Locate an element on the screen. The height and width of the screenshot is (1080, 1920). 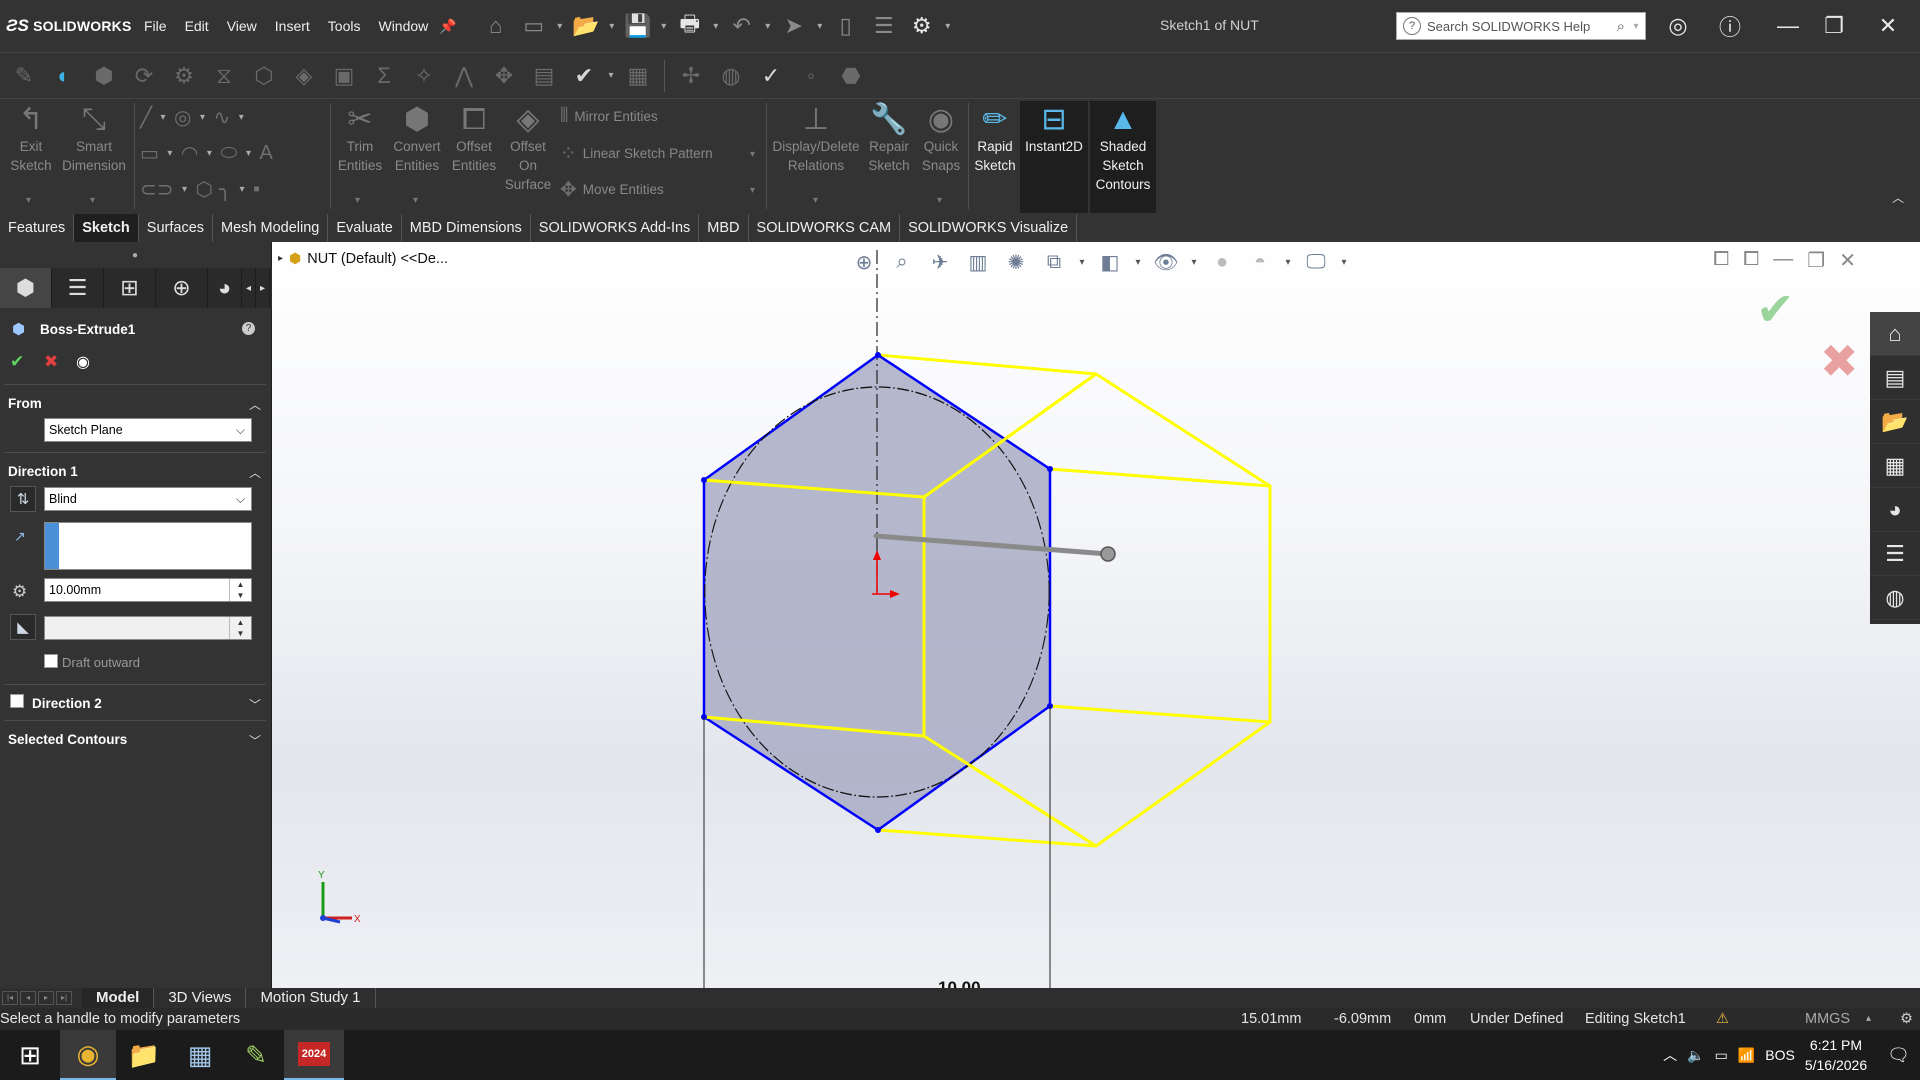
offset-entities-button: ⧠ Offset Entities is located at coordinates (474, 138).